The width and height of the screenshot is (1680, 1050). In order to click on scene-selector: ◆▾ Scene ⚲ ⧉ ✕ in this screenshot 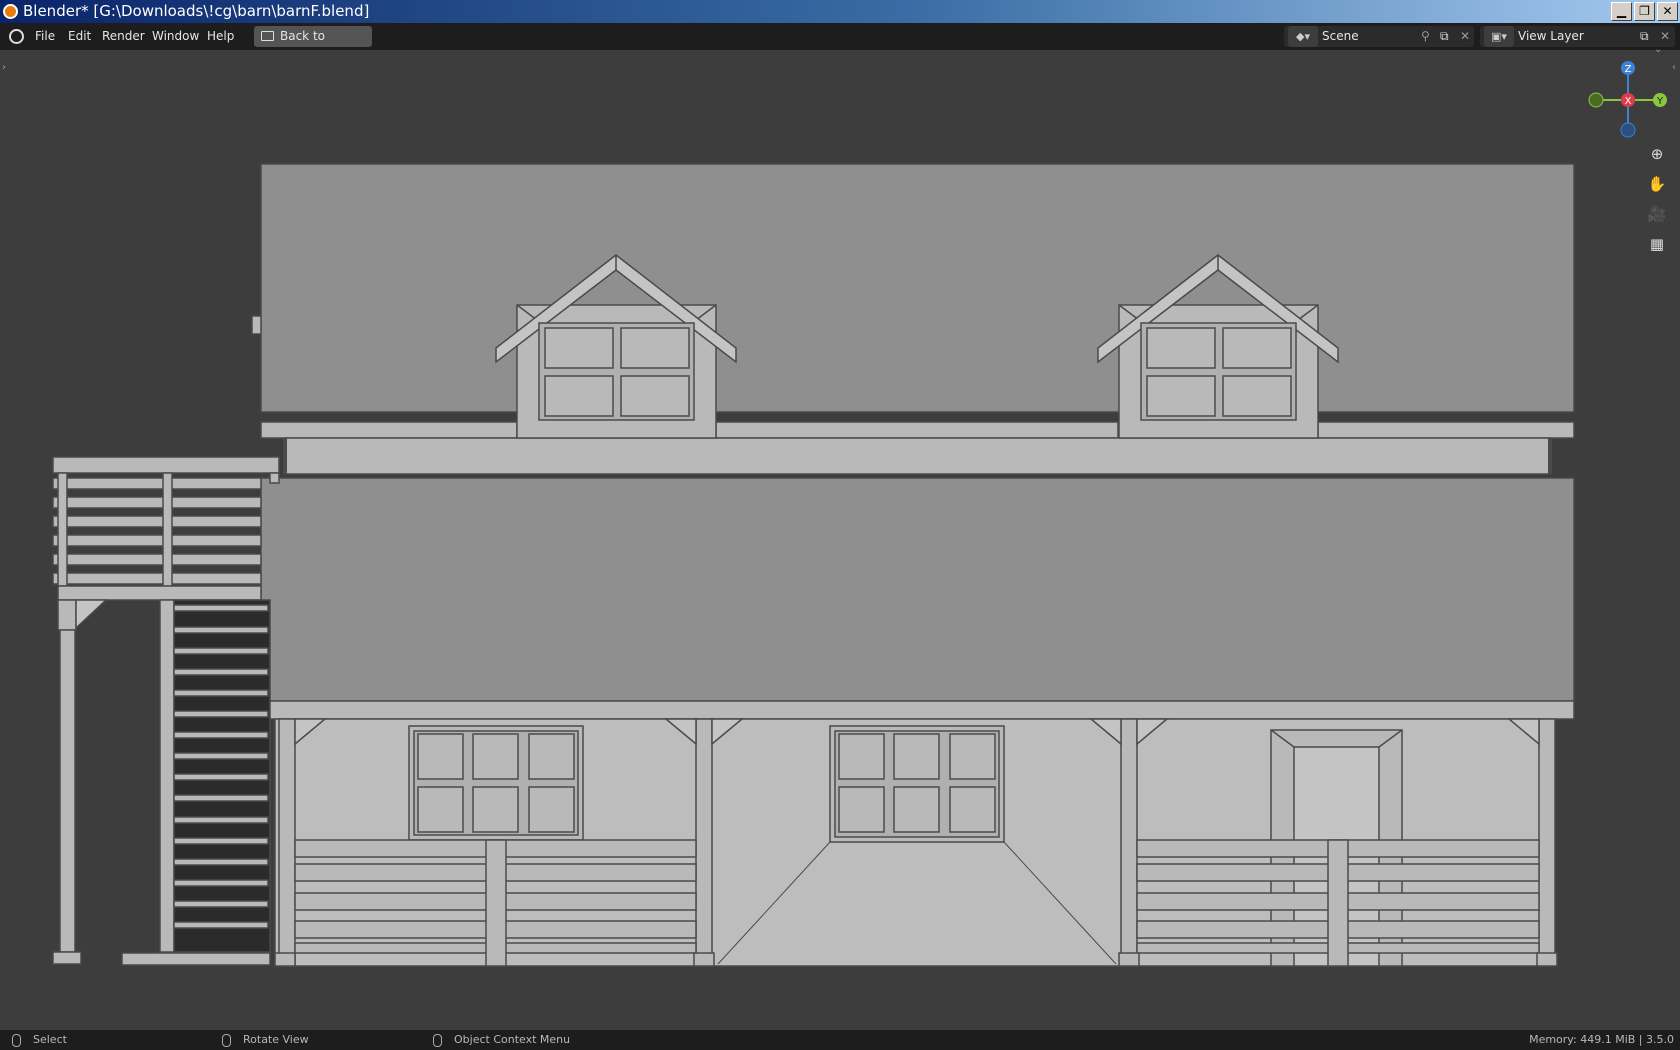, I will do `click(1379, 36)`.